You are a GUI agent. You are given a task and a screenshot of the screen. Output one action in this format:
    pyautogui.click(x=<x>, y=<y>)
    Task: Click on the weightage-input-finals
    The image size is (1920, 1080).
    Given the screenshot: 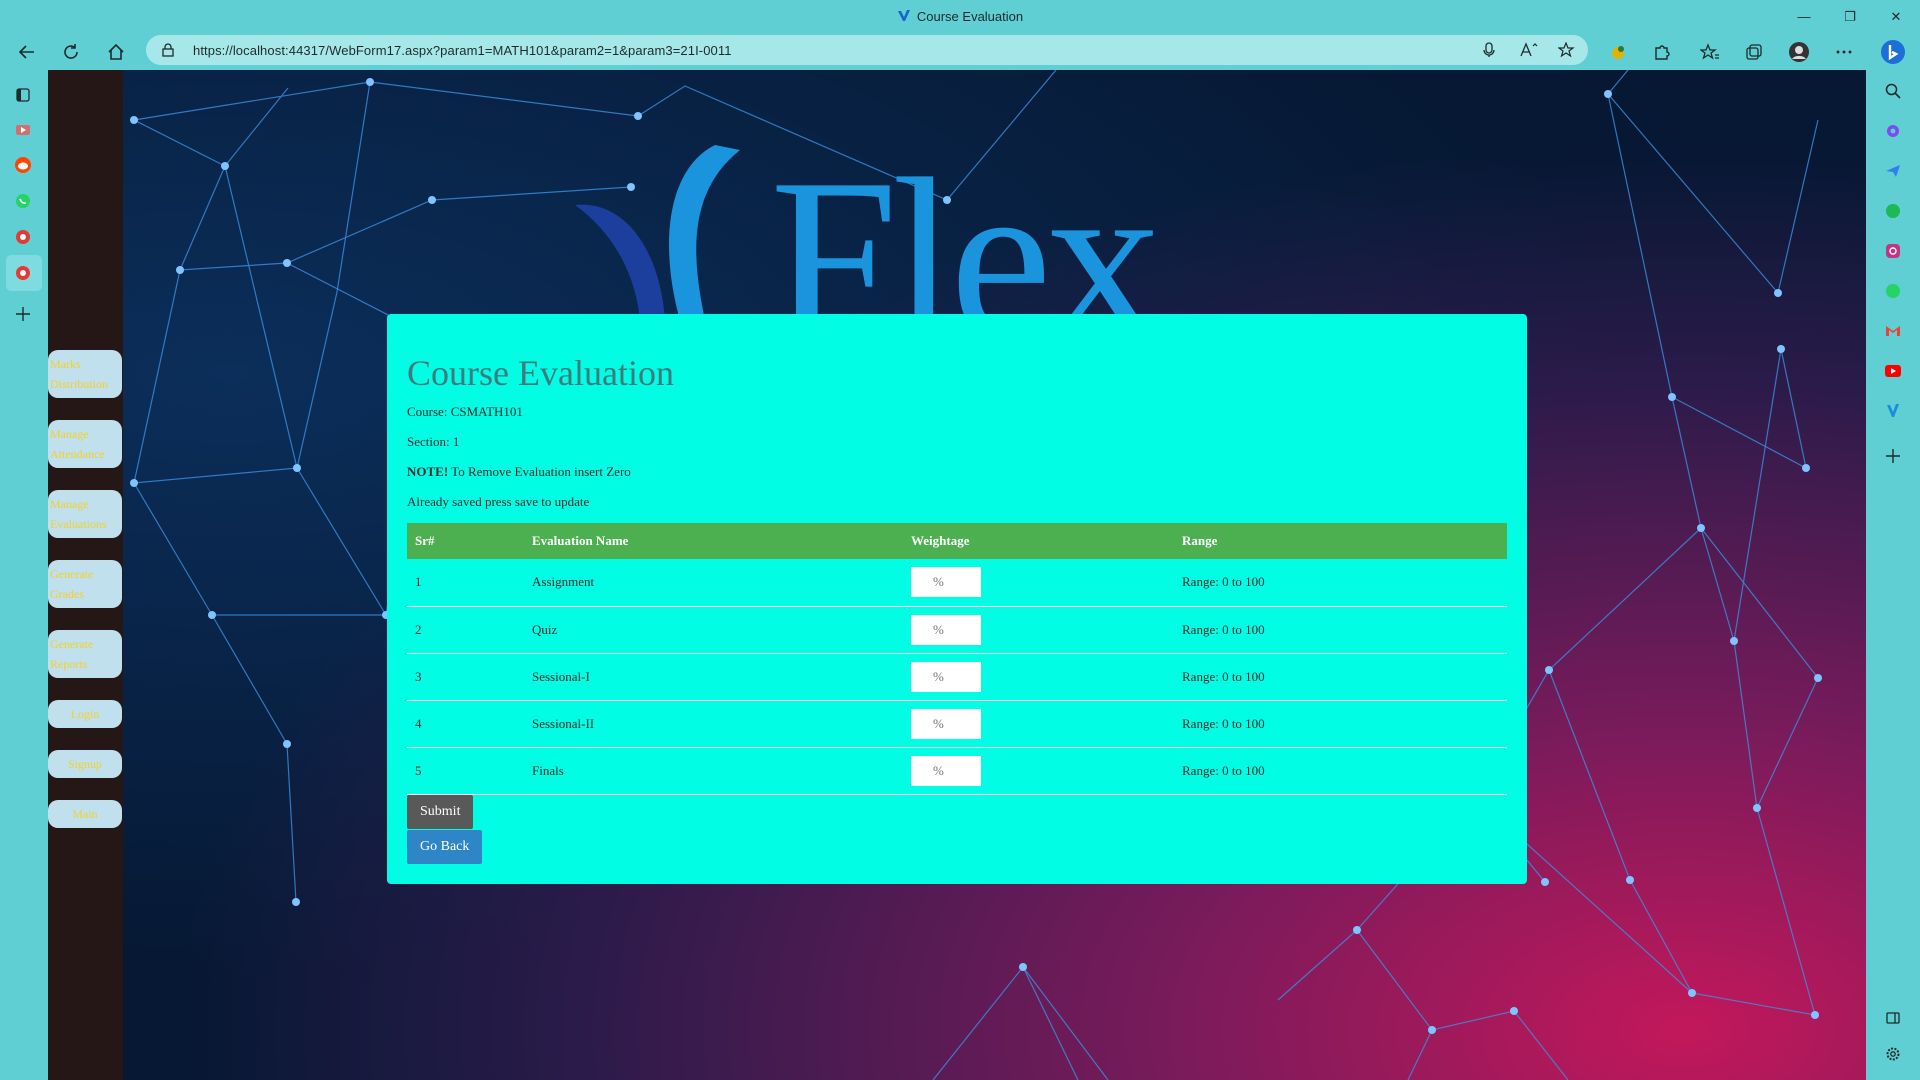 What is the action you would take?
    pyautogui.click(x=946, y=770)
    